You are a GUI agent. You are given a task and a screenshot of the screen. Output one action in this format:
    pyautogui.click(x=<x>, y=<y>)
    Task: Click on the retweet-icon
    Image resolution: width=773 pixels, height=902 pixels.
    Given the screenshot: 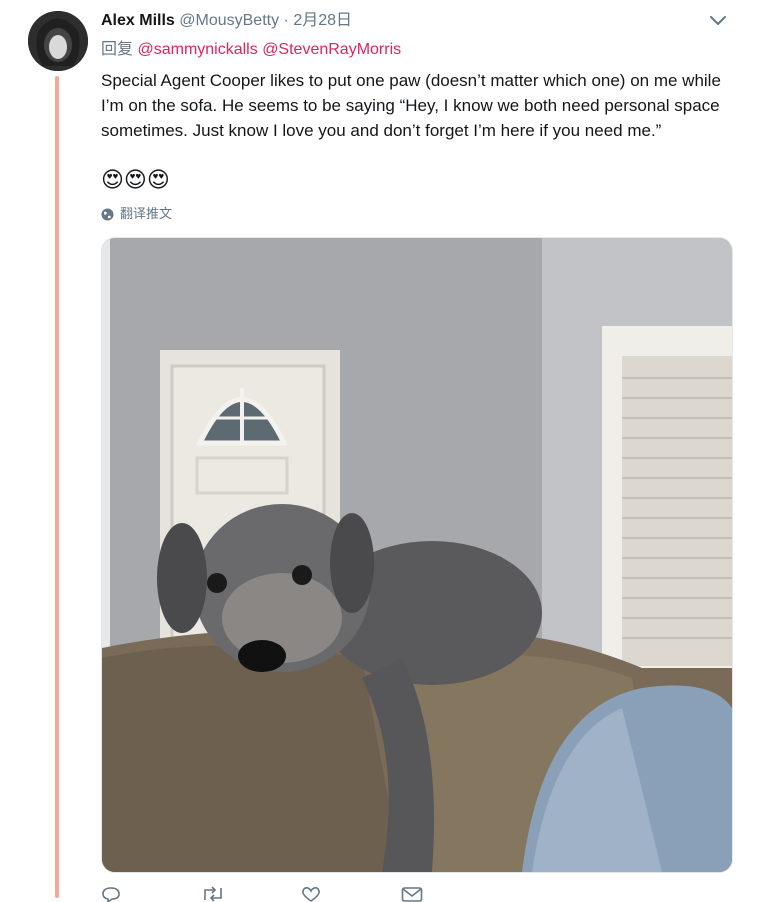 What is the action you would take?
    pyautogui.click(x=213, y=894)
    